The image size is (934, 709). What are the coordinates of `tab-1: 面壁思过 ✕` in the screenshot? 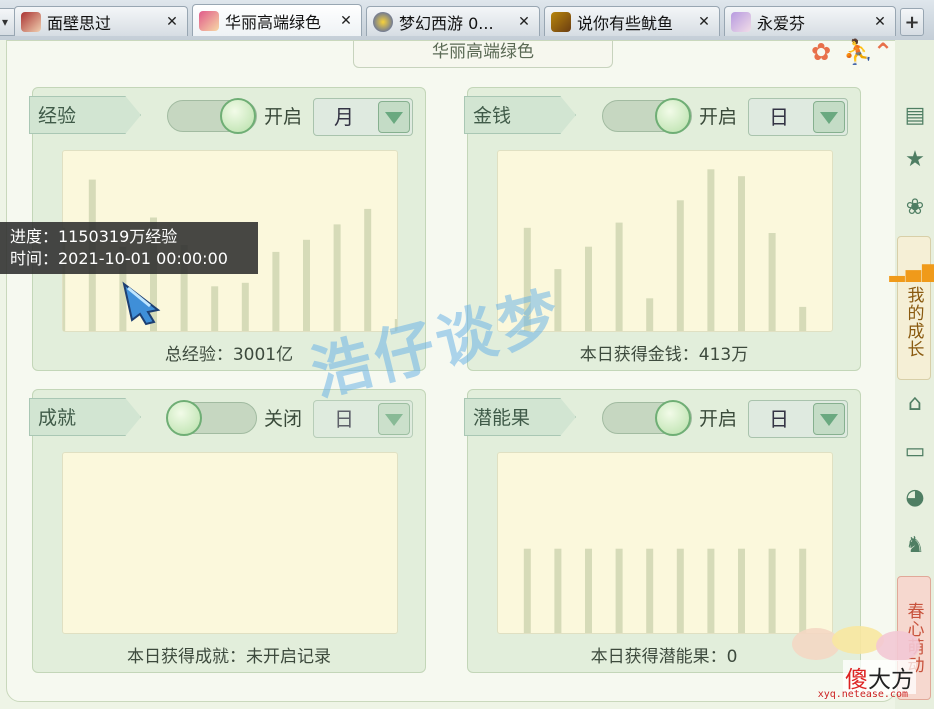 It's located at (101, 21).